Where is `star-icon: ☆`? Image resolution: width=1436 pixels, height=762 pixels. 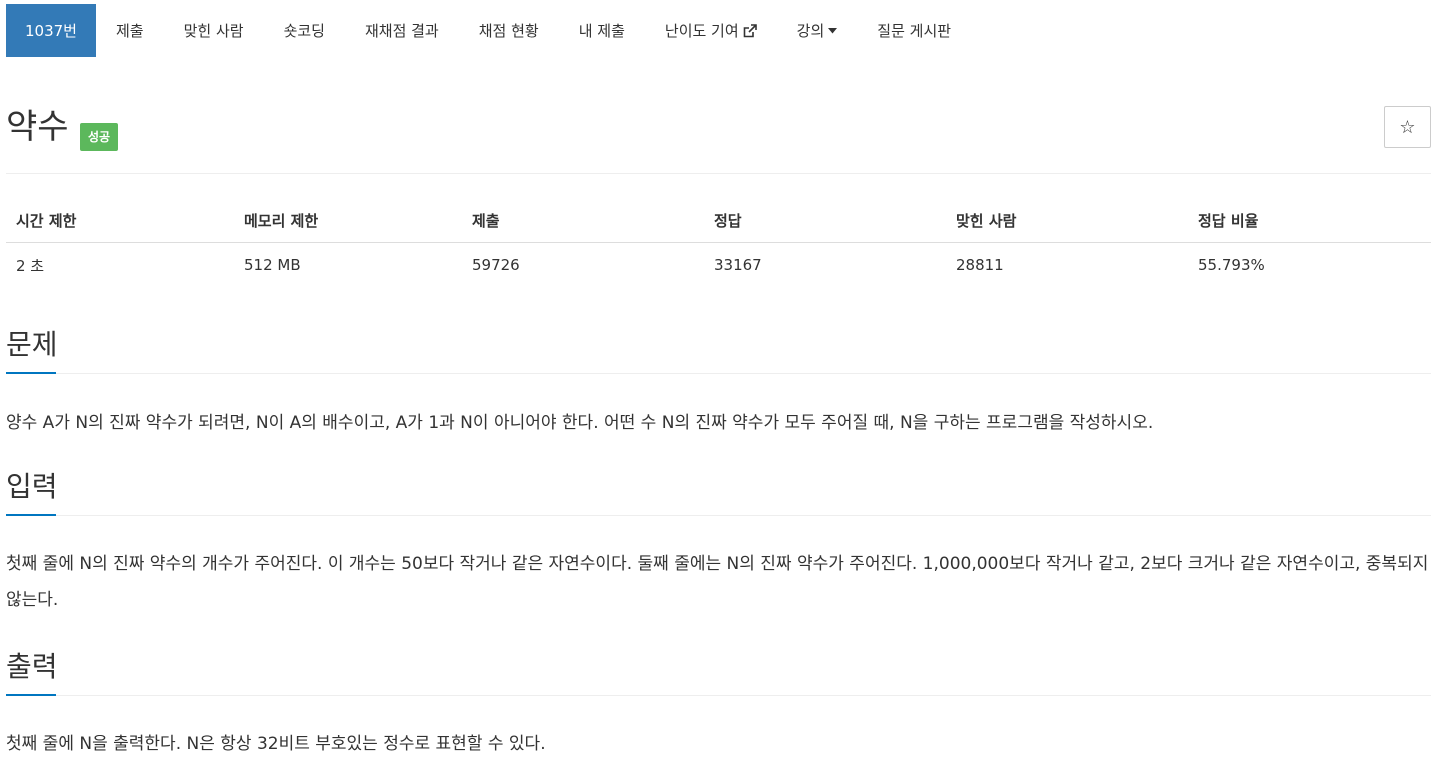
star-icon: ☆ is located at coordinates (1407, 127).